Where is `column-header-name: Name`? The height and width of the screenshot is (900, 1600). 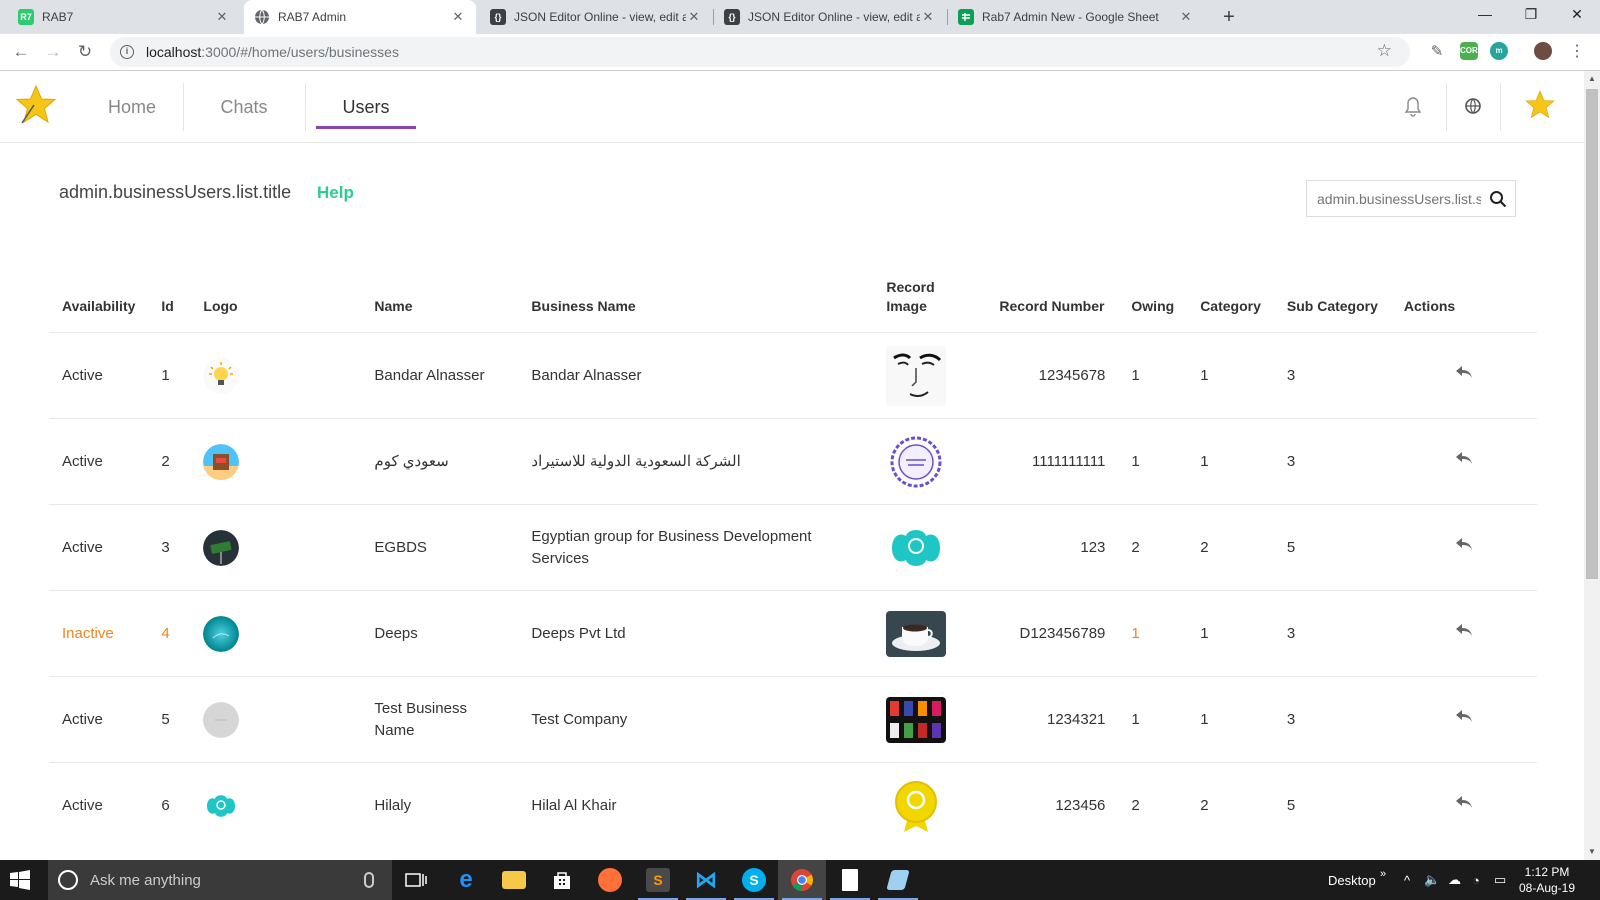
column-header-name: Name is located at coordinates (439, 305).